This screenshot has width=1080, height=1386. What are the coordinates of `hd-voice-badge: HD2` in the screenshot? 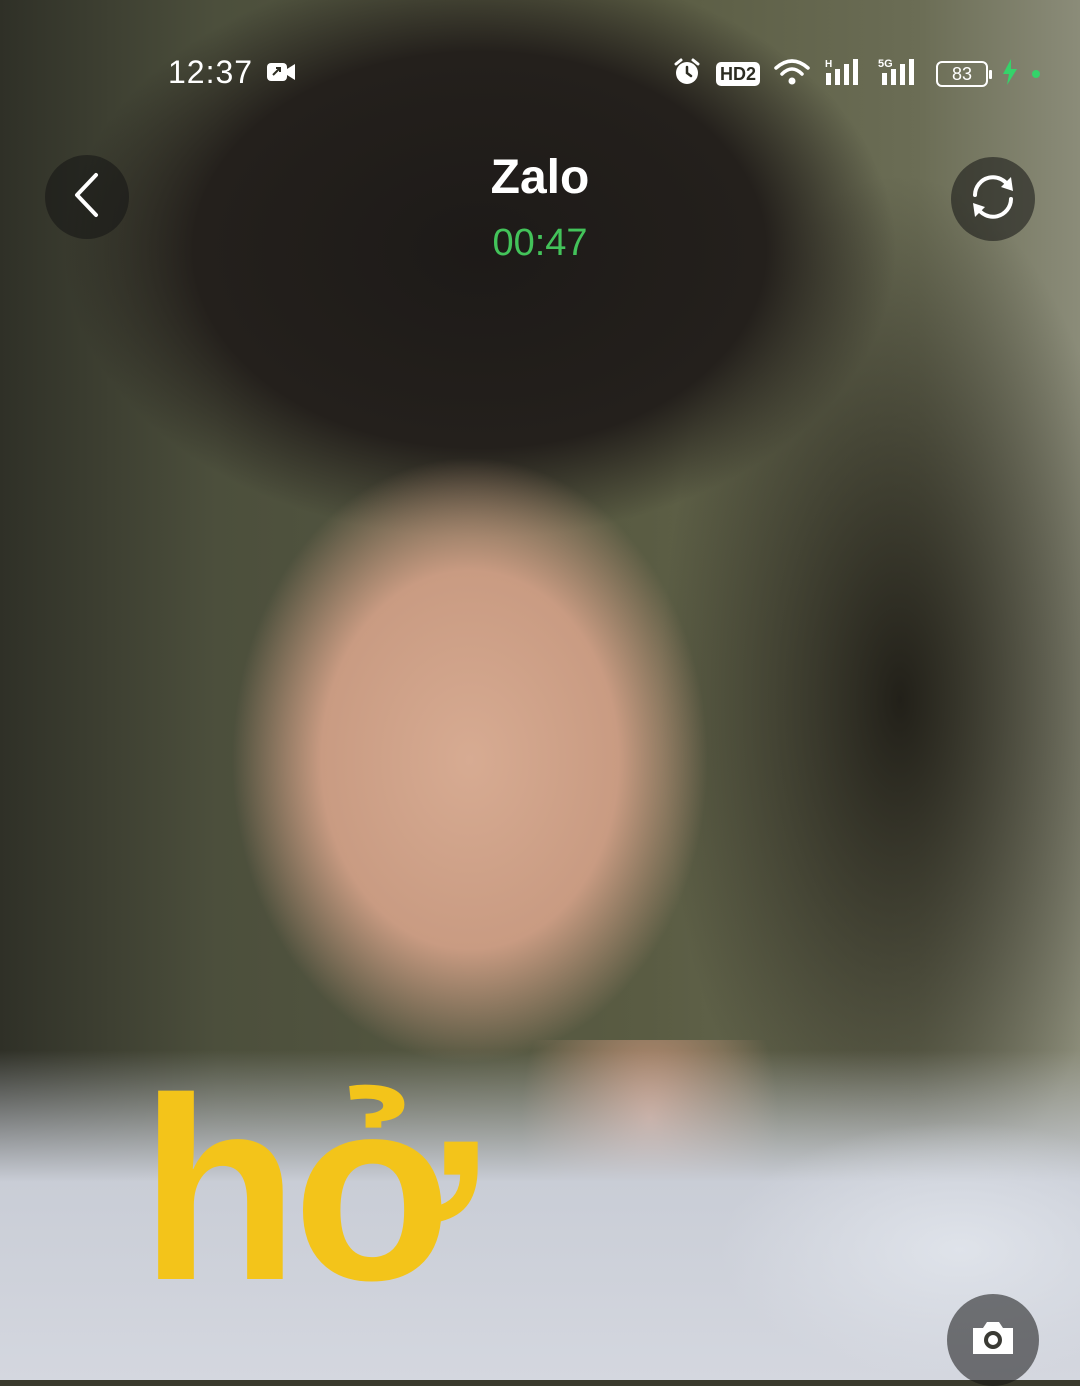 It's located at (737, 74).